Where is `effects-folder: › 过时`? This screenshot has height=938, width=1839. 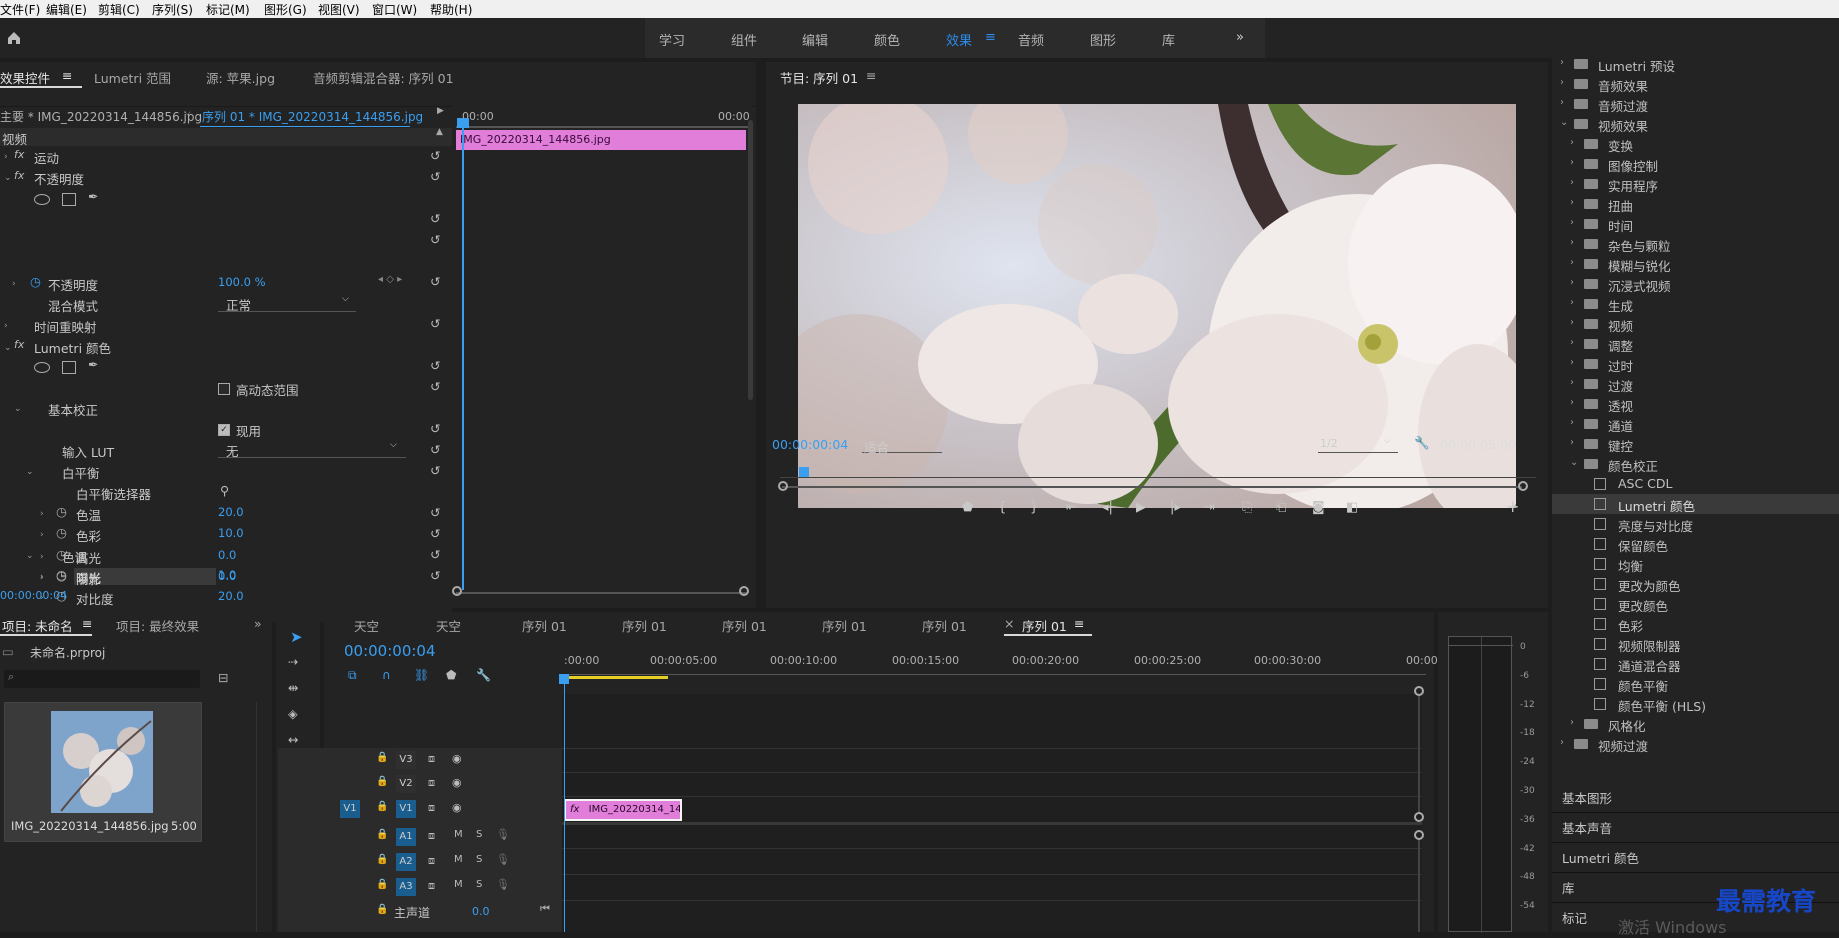
effects-folder: › 过时 is located at coordinates (1695, 364).